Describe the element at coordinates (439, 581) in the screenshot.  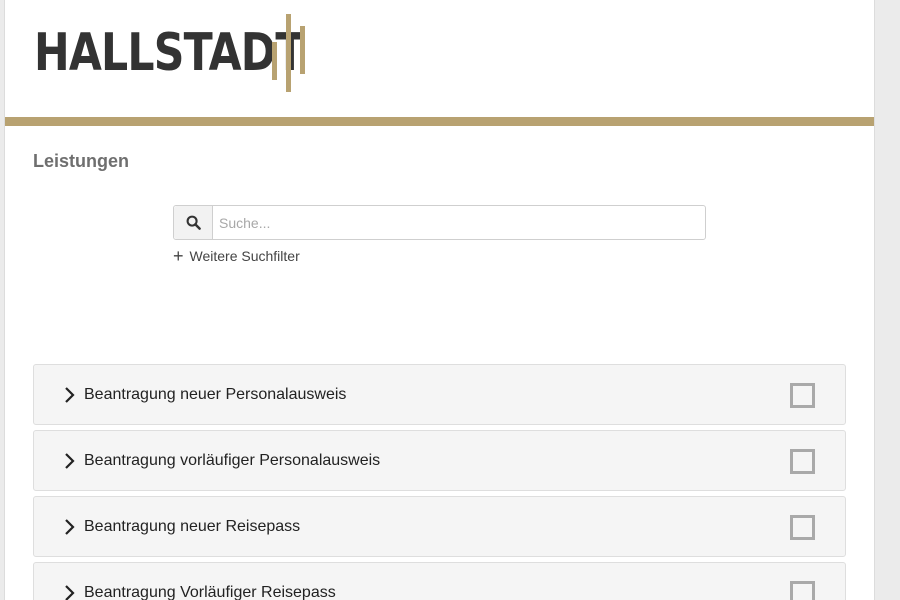
I see `service-item: Beantragung Vorläufiger Reisepass` at that location.